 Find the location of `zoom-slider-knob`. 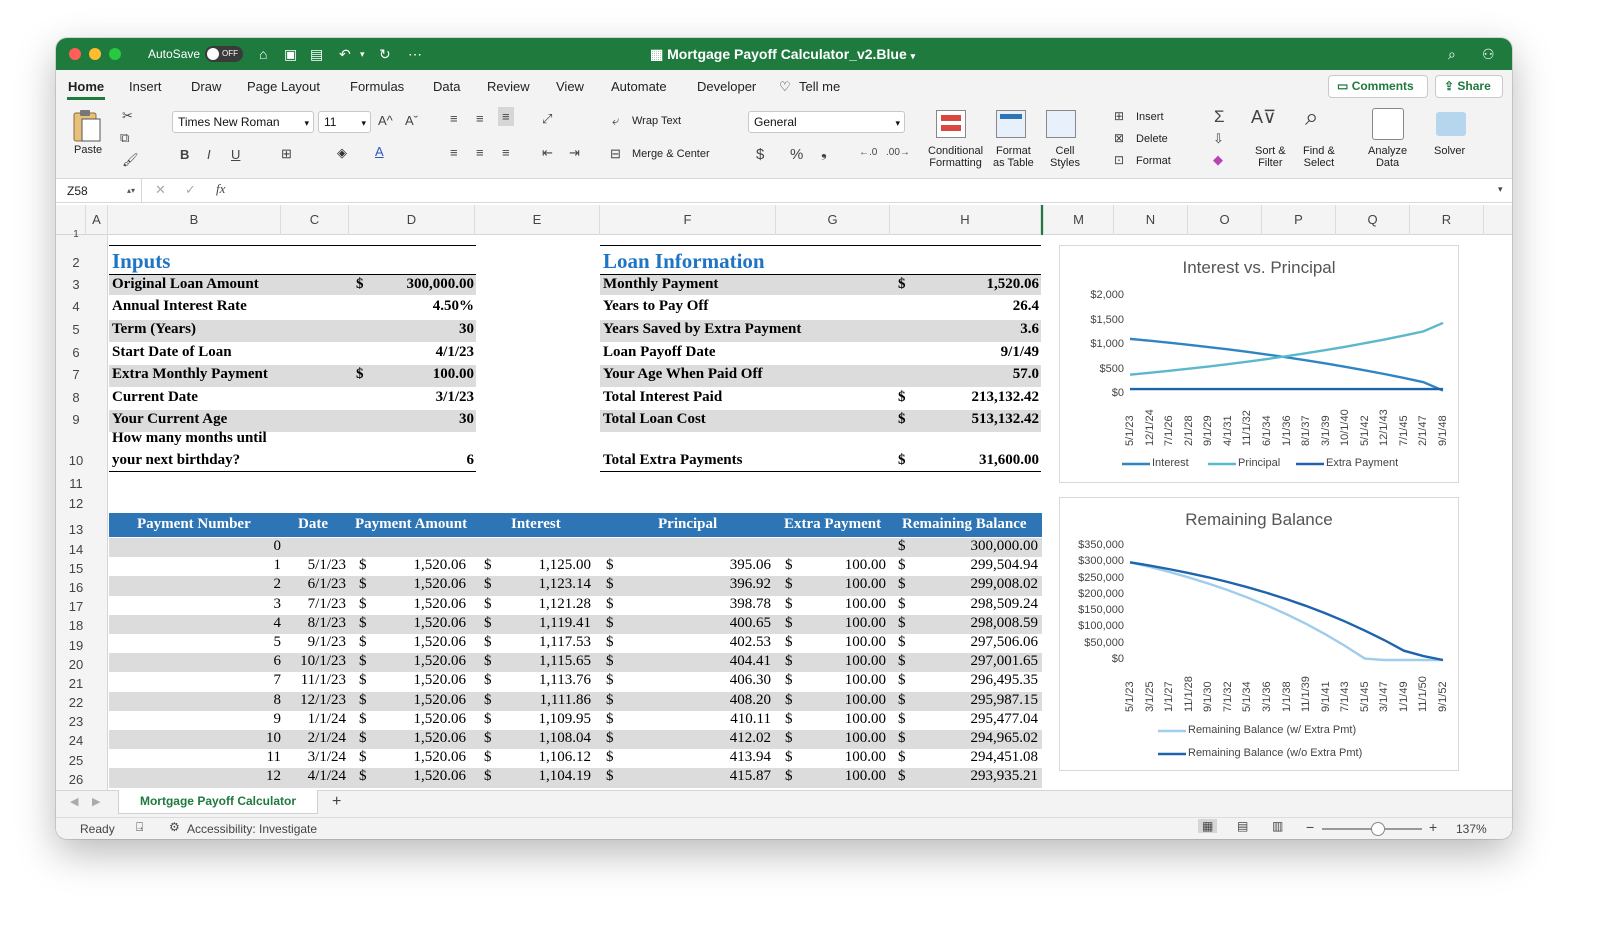

zoom-slider-knob is located at coordinates (1378, 829).